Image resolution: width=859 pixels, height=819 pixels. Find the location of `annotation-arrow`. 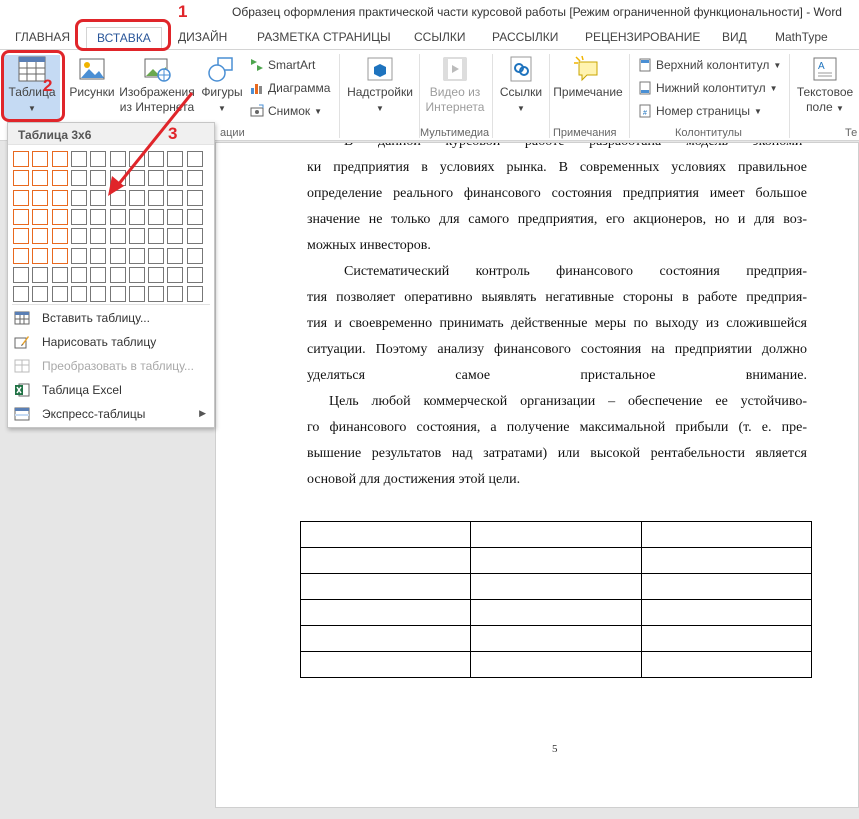

annotation-arrow is located at coordinates (151, 144).